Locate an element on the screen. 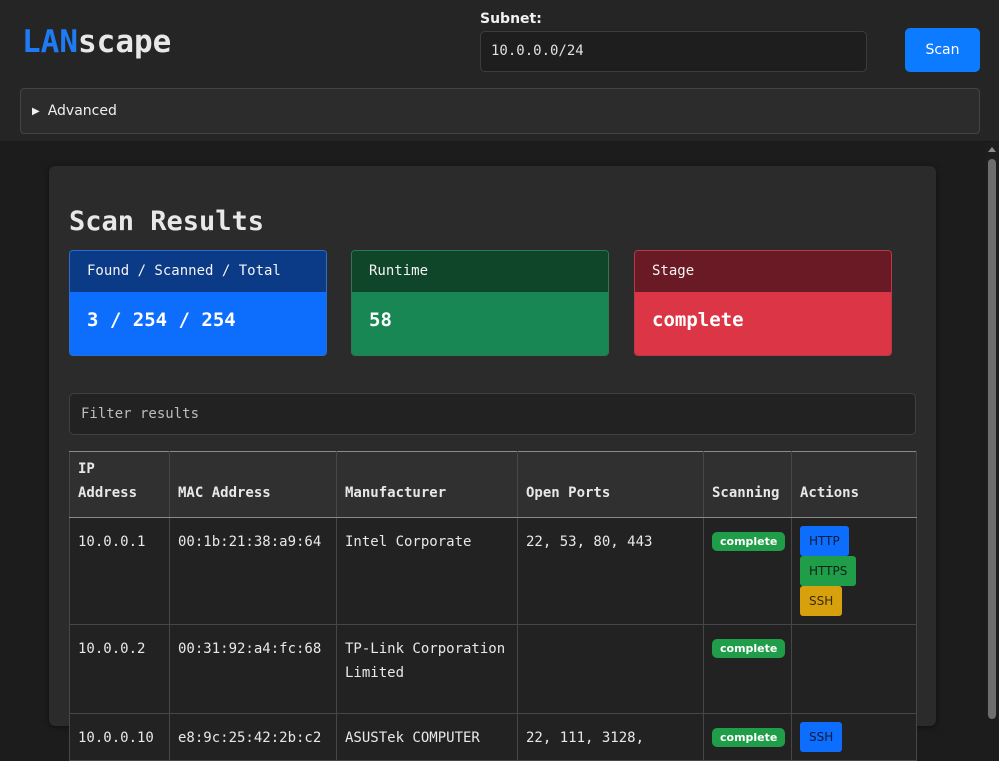 Image resolution: width=999 pixels, height=761 pixels. col-mac-address: MAC Address is located at coordinates (253, 484).